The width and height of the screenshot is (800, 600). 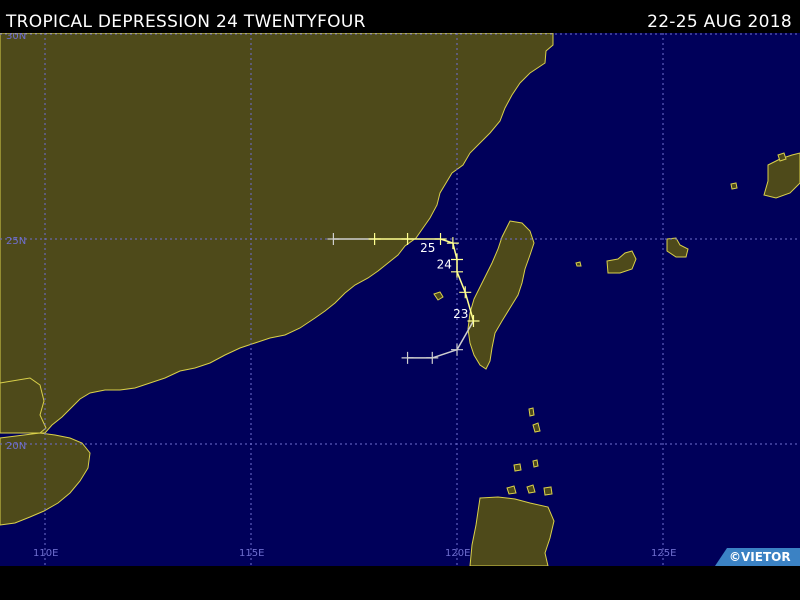 What do you see at coordinates (400, 583) in the screenshot?
I see `footer-bar` at bounding box center [400, 583].